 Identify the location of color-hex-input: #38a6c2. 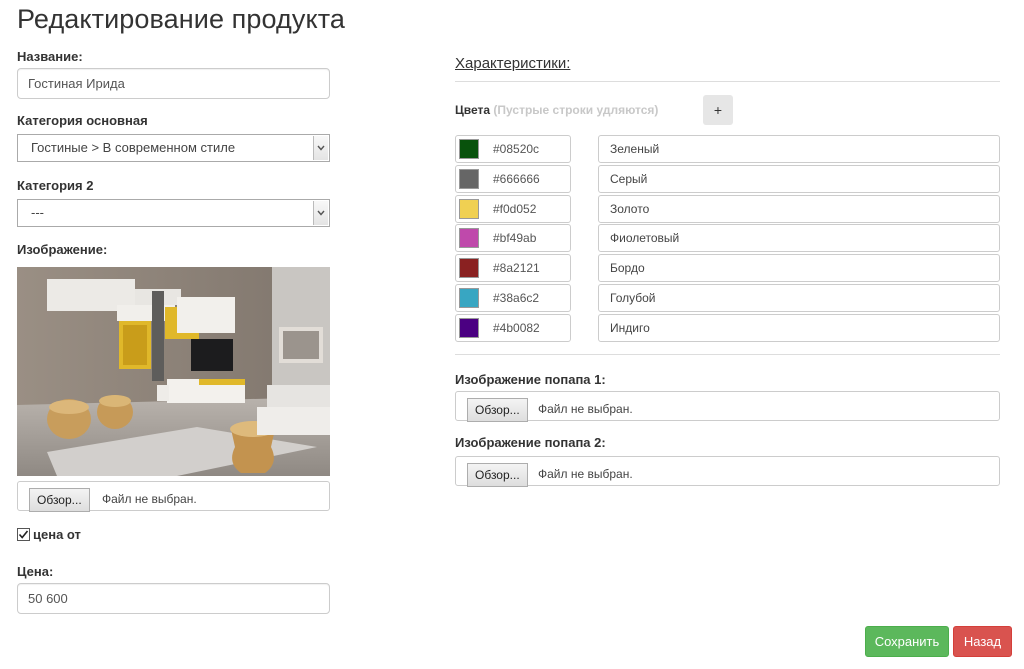
(513, 298).